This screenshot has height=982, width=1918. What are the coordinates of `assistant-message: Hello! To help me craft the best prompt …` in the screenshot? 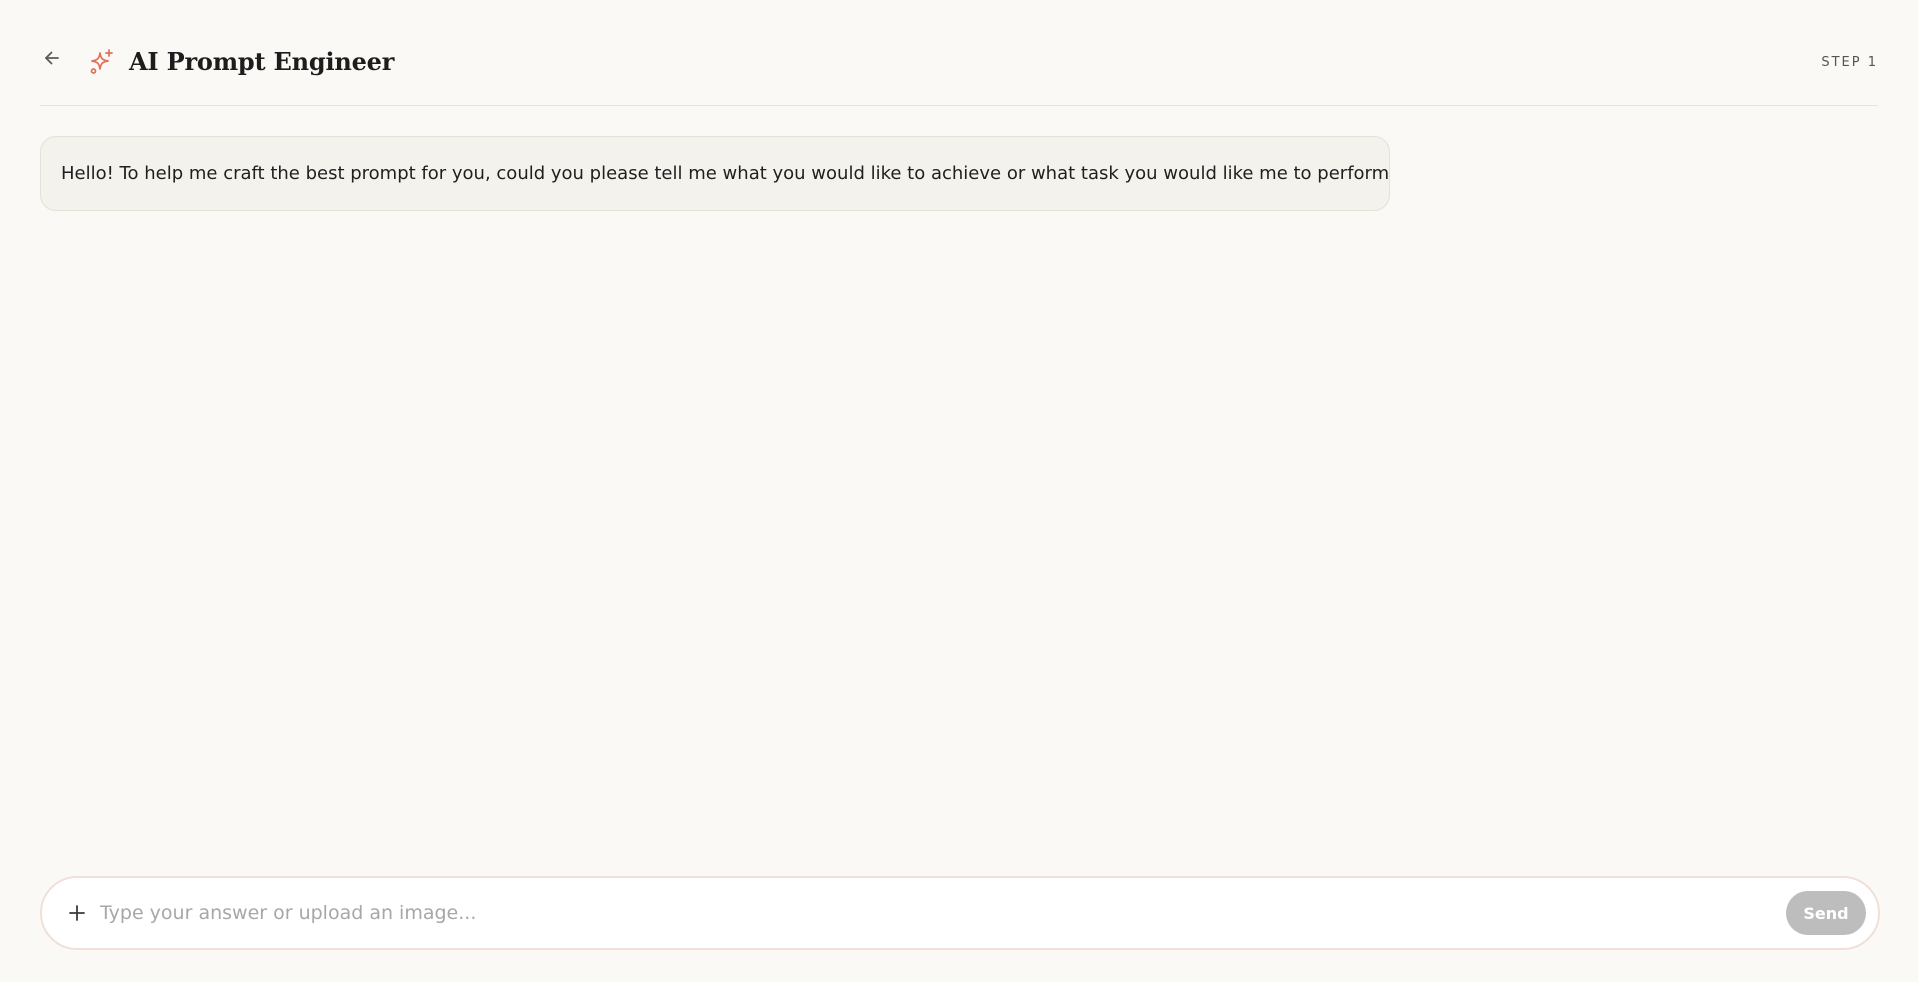 It's located at (715, 173).